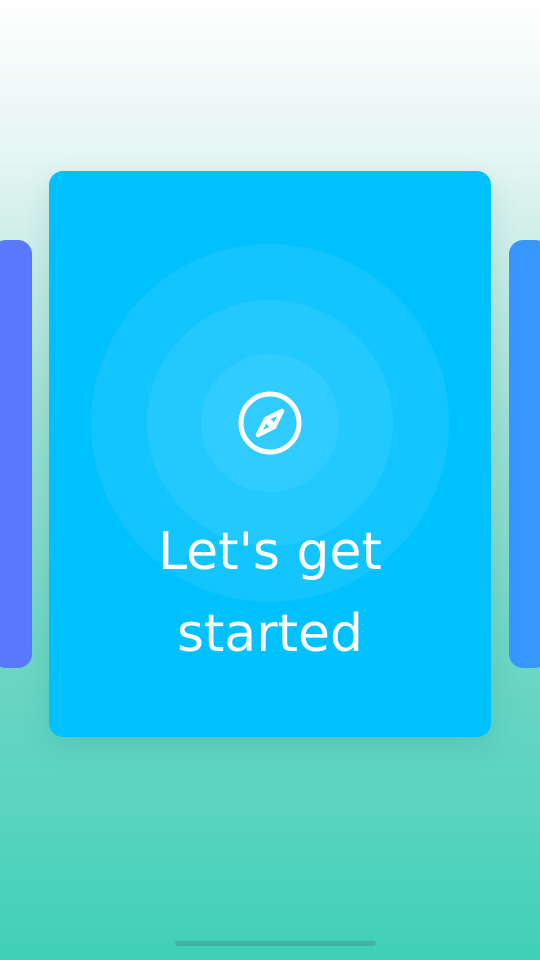 The width and height of the screenshot is (540, 960). I want to click on title-line-2: started, so click(270, 634).